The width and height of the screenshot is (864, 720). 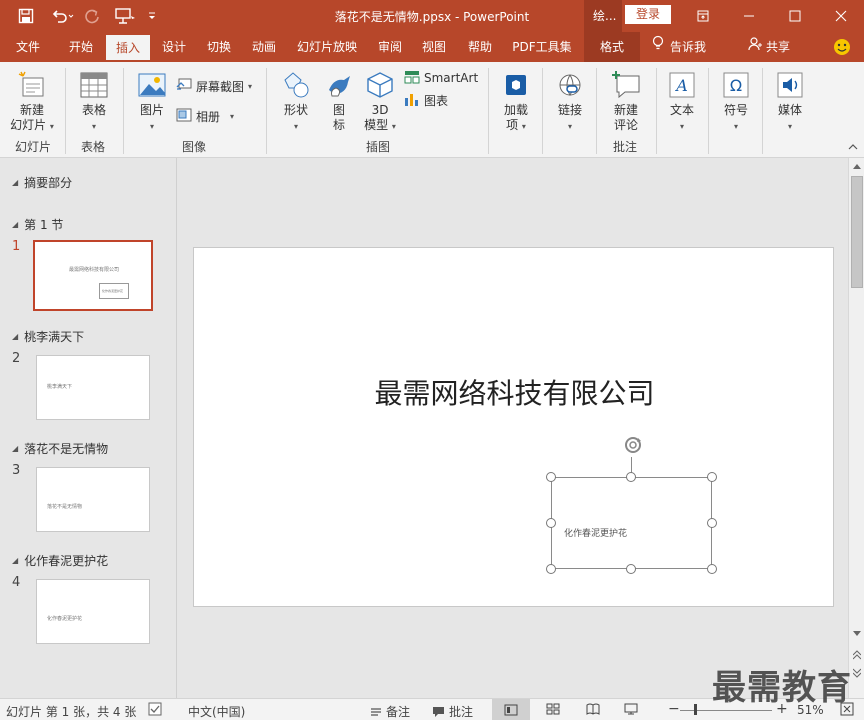 I want to click on screenshot-label: 屏幕截图, so click(x=220, y=86).